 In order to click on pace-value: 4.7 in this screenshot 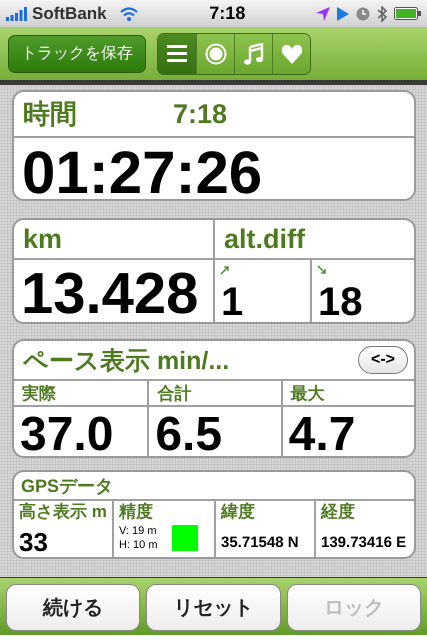, I will do `click(322, 431)`.